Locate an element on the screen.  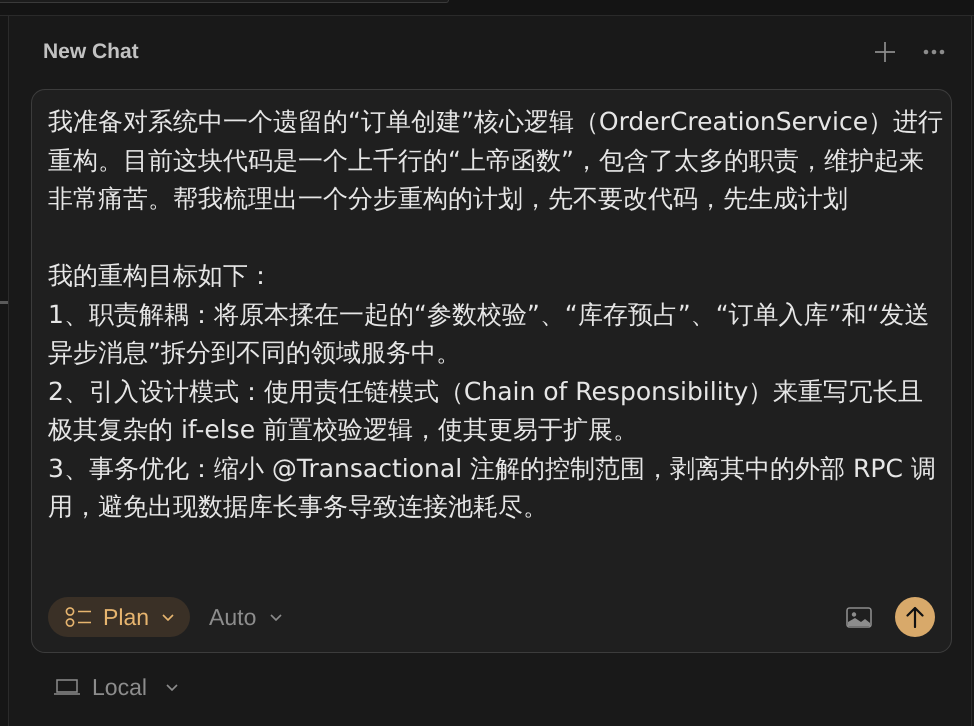
more-icon is located at coordinates (934, 52).